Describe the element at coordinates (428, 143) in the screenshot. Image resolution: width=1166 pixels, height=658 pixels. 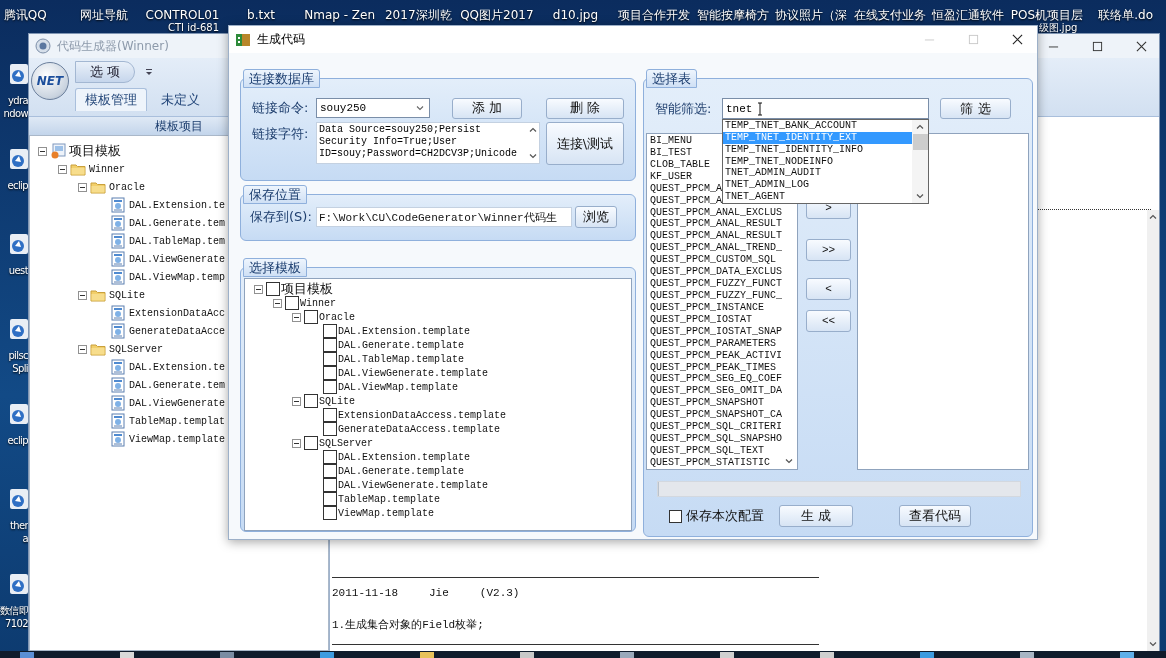
I see `connection-string-field: Data Source=souy250;Persist Security Info=True;User ID=souy;Password=CH2DCV3P;Unicode` at that location.